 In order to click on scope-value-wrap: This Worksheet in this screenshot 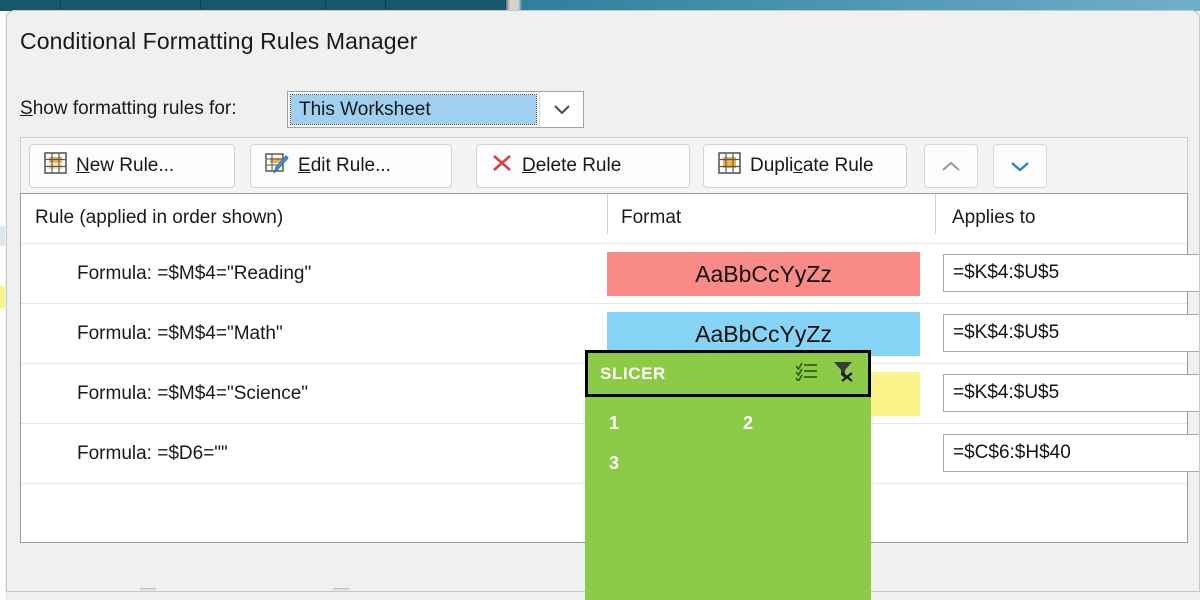, I will do `click(413, 109)`.